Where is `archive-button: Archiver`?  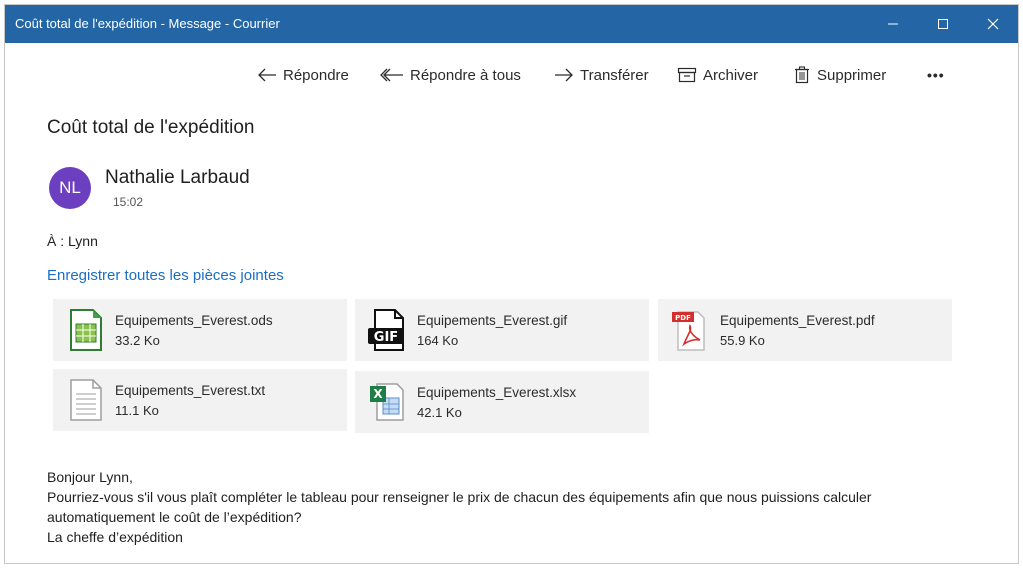
archive-button: Archiver is located at coordinates (717, 75).